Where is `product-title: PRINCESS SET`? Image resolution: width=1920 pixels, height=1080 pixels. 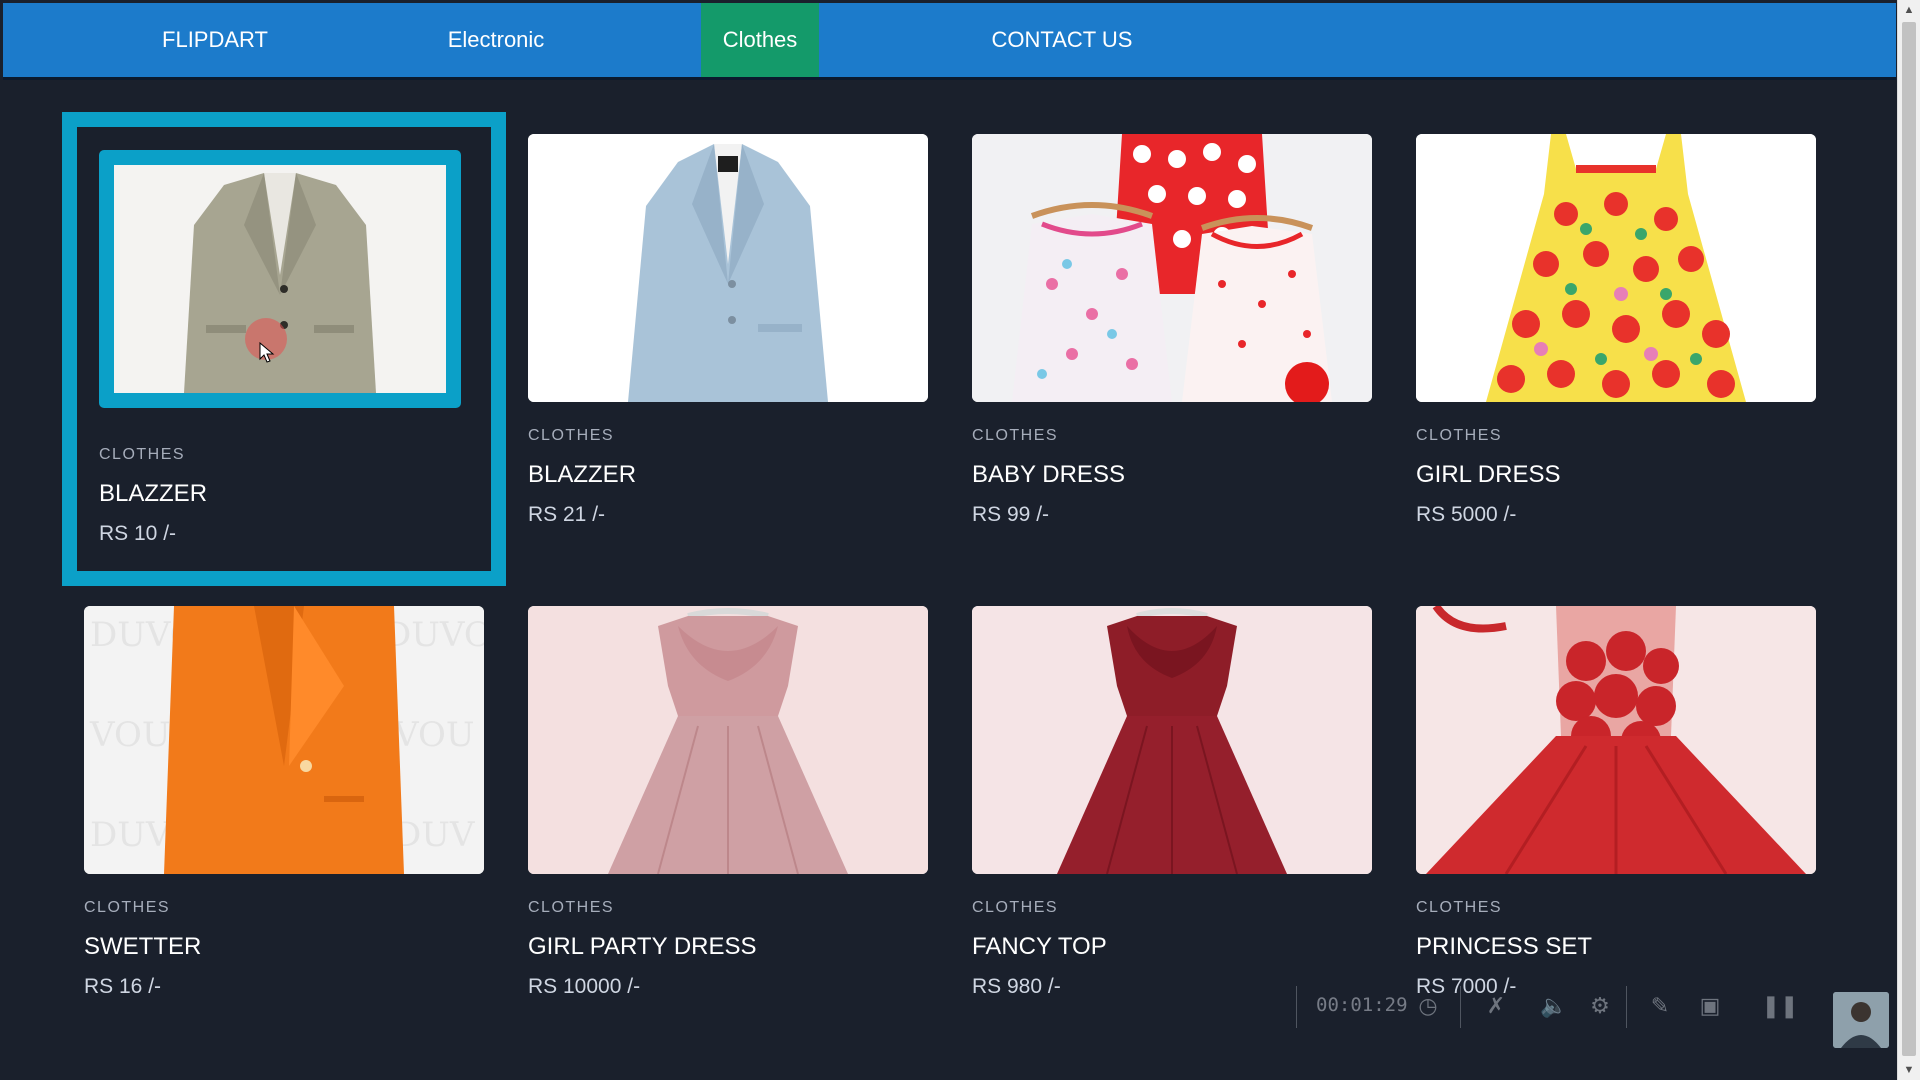 product-title: PRINCESS SET is located at coordinates (1504, 947).